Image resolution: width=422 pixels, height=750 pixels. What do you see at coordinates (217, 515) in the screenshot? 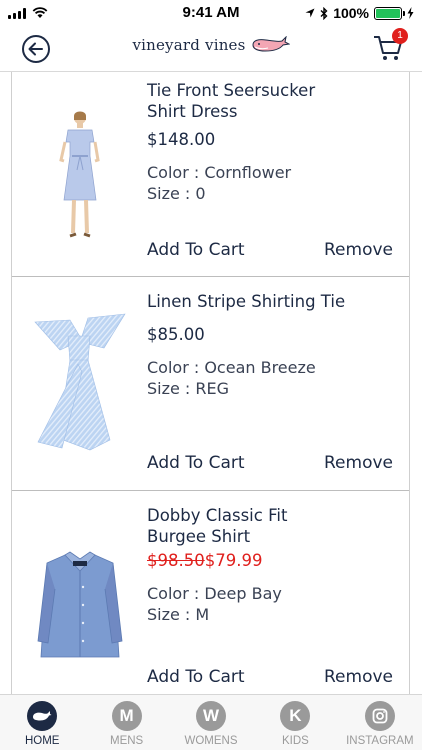
I see `product-name-line1: Dobby Classic Fit` at bounding box center [217, 515].